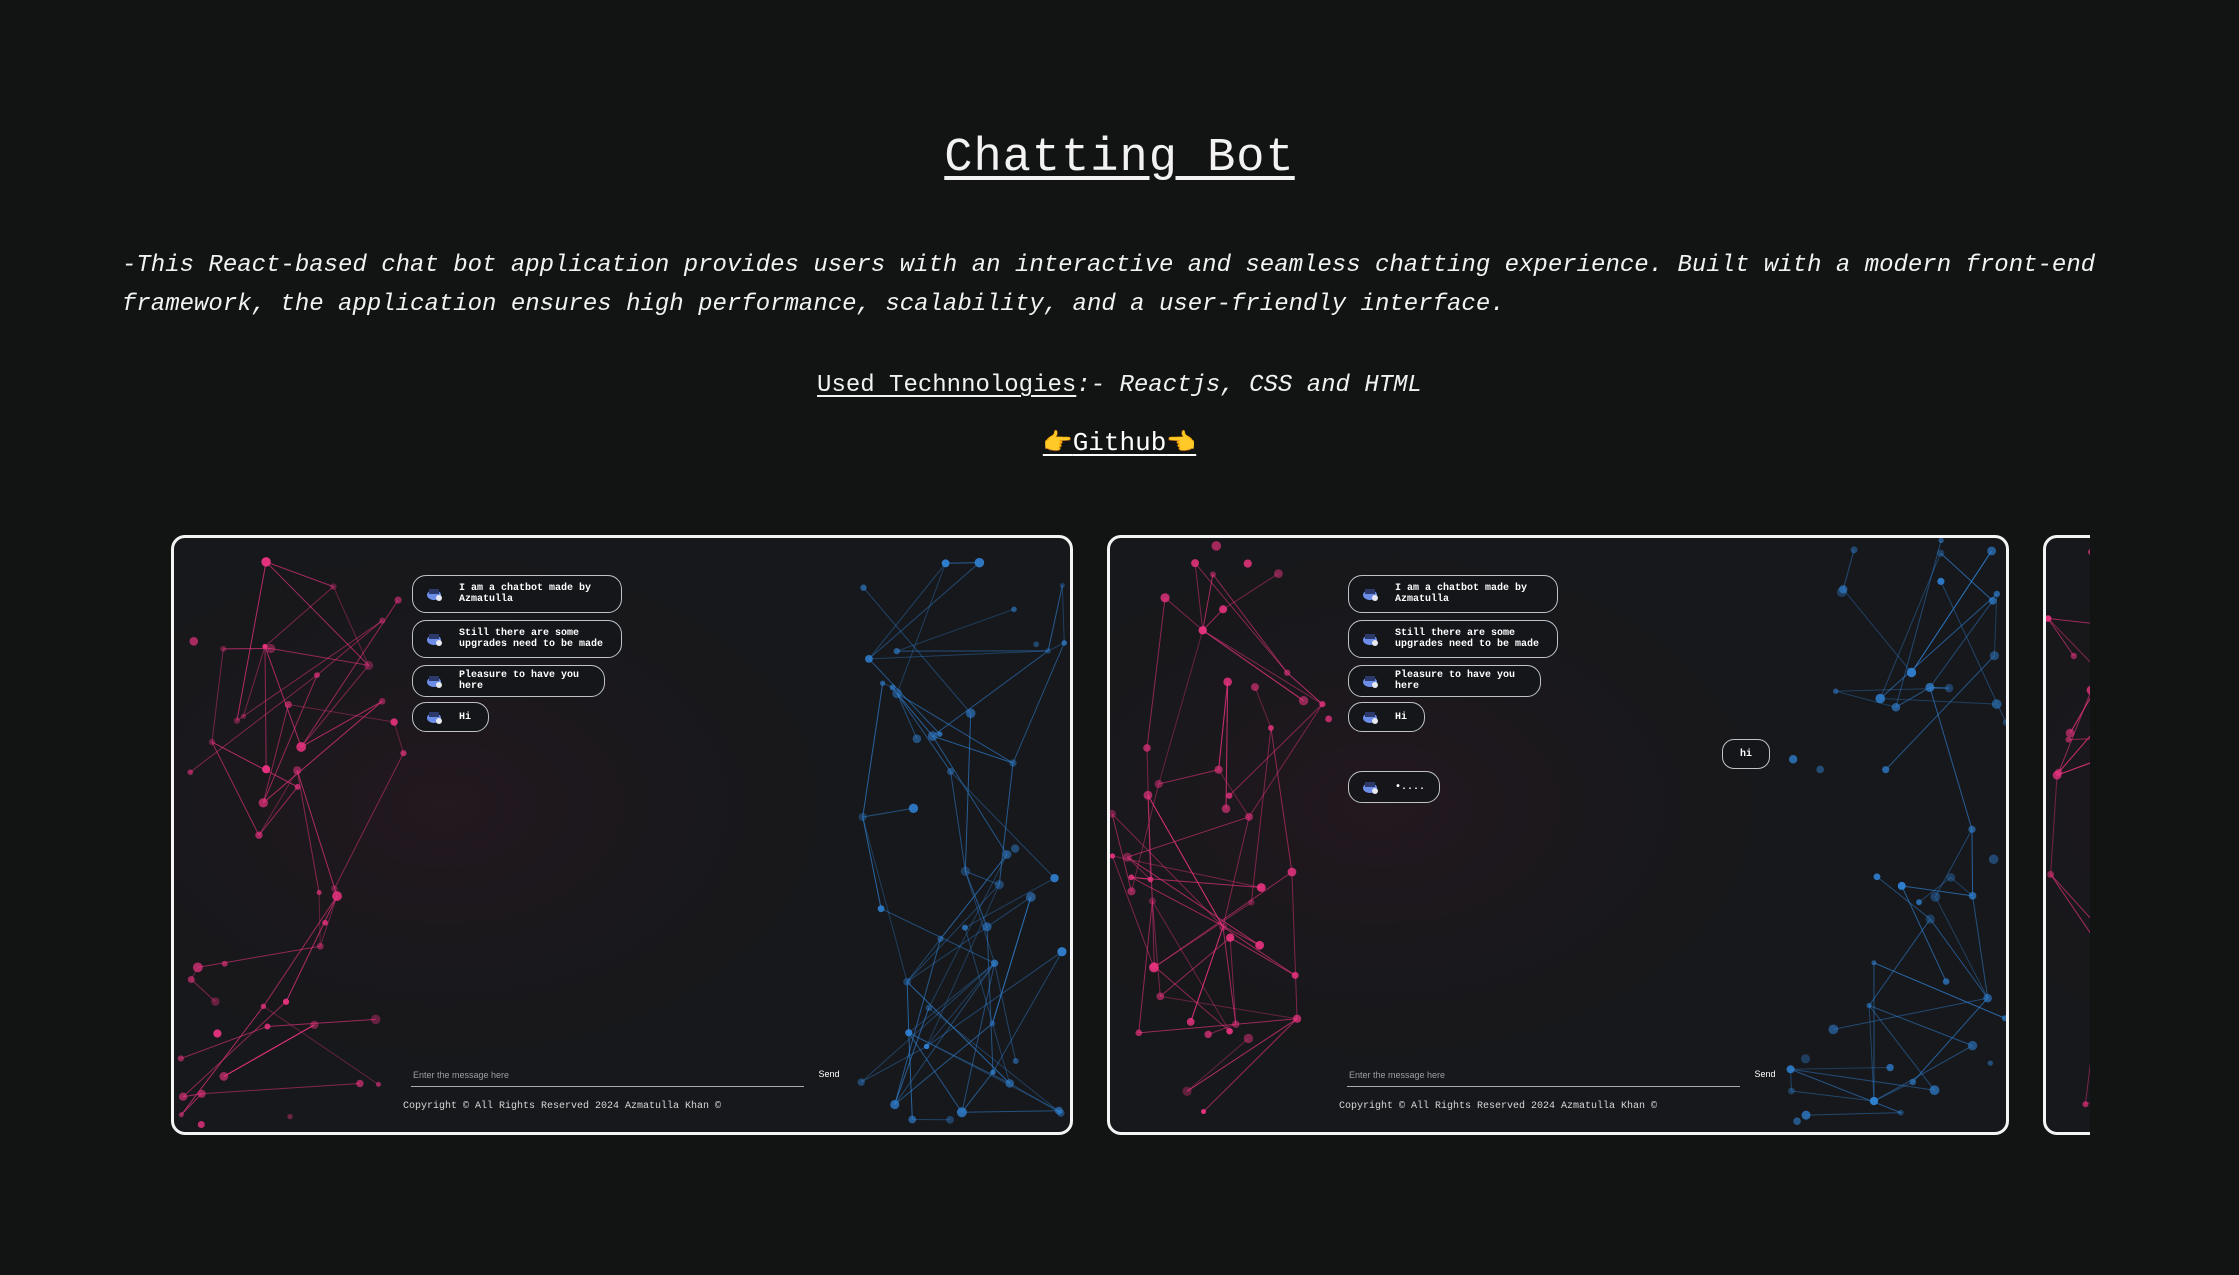 This screenshot has height=1275, width=2239. I want to click on technologies-value: :- Reactjs, CSS and HTML, so click(1249, 385).